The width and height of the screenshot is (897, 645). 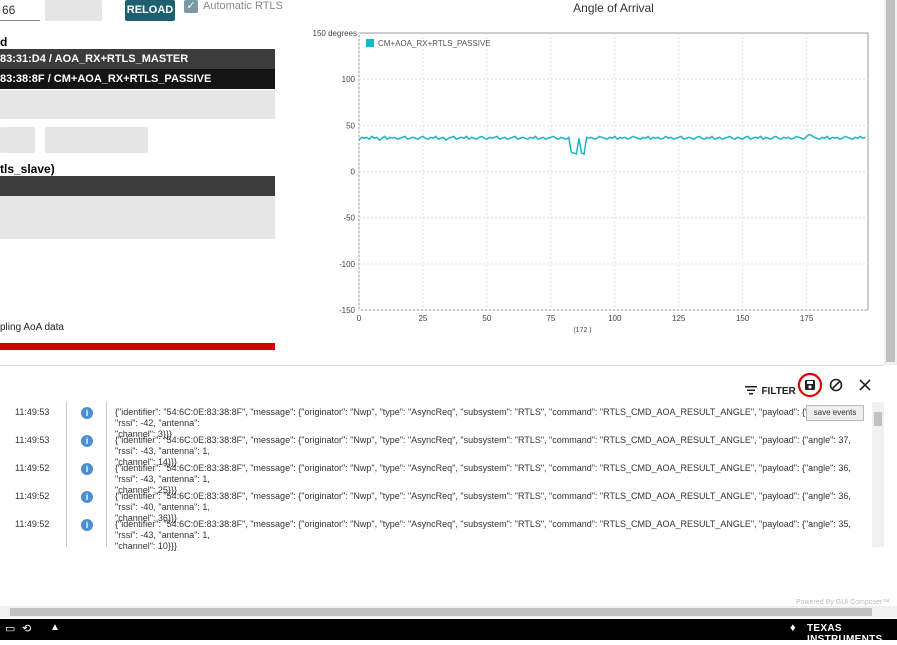 What do you see at coordinates (4, 42) in the screenshot?
I see `devices-title: d` at bounding box center [4, 42].